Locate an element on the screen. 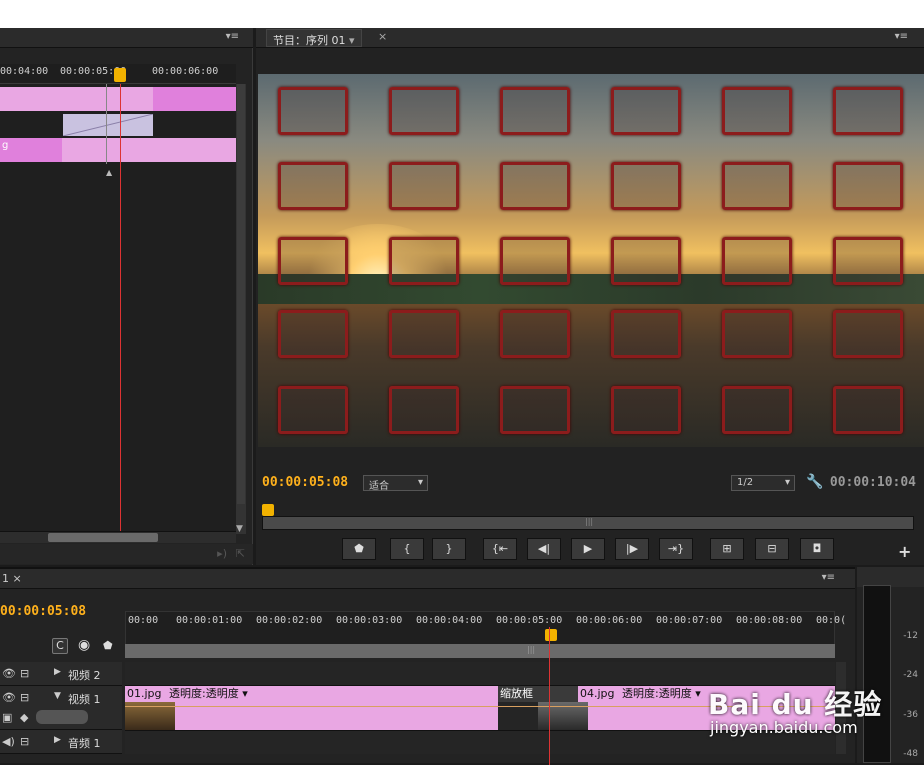  fit-dropdown: 适合 ▾ is located at coordinates (395, 483).